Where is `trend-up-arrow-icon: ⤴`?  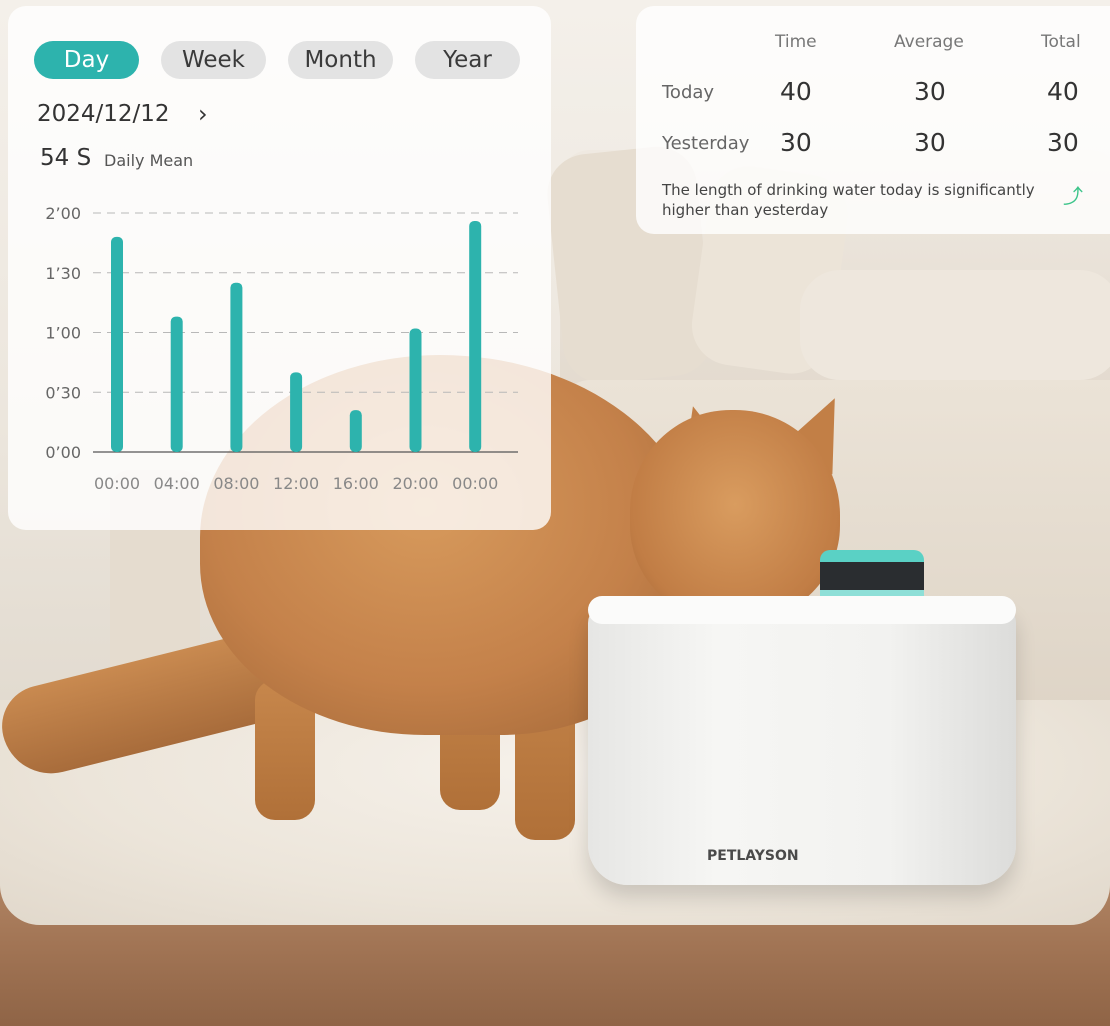
trend-up-arrow-icon: ⤴ is located at coordinates (1073, 196).